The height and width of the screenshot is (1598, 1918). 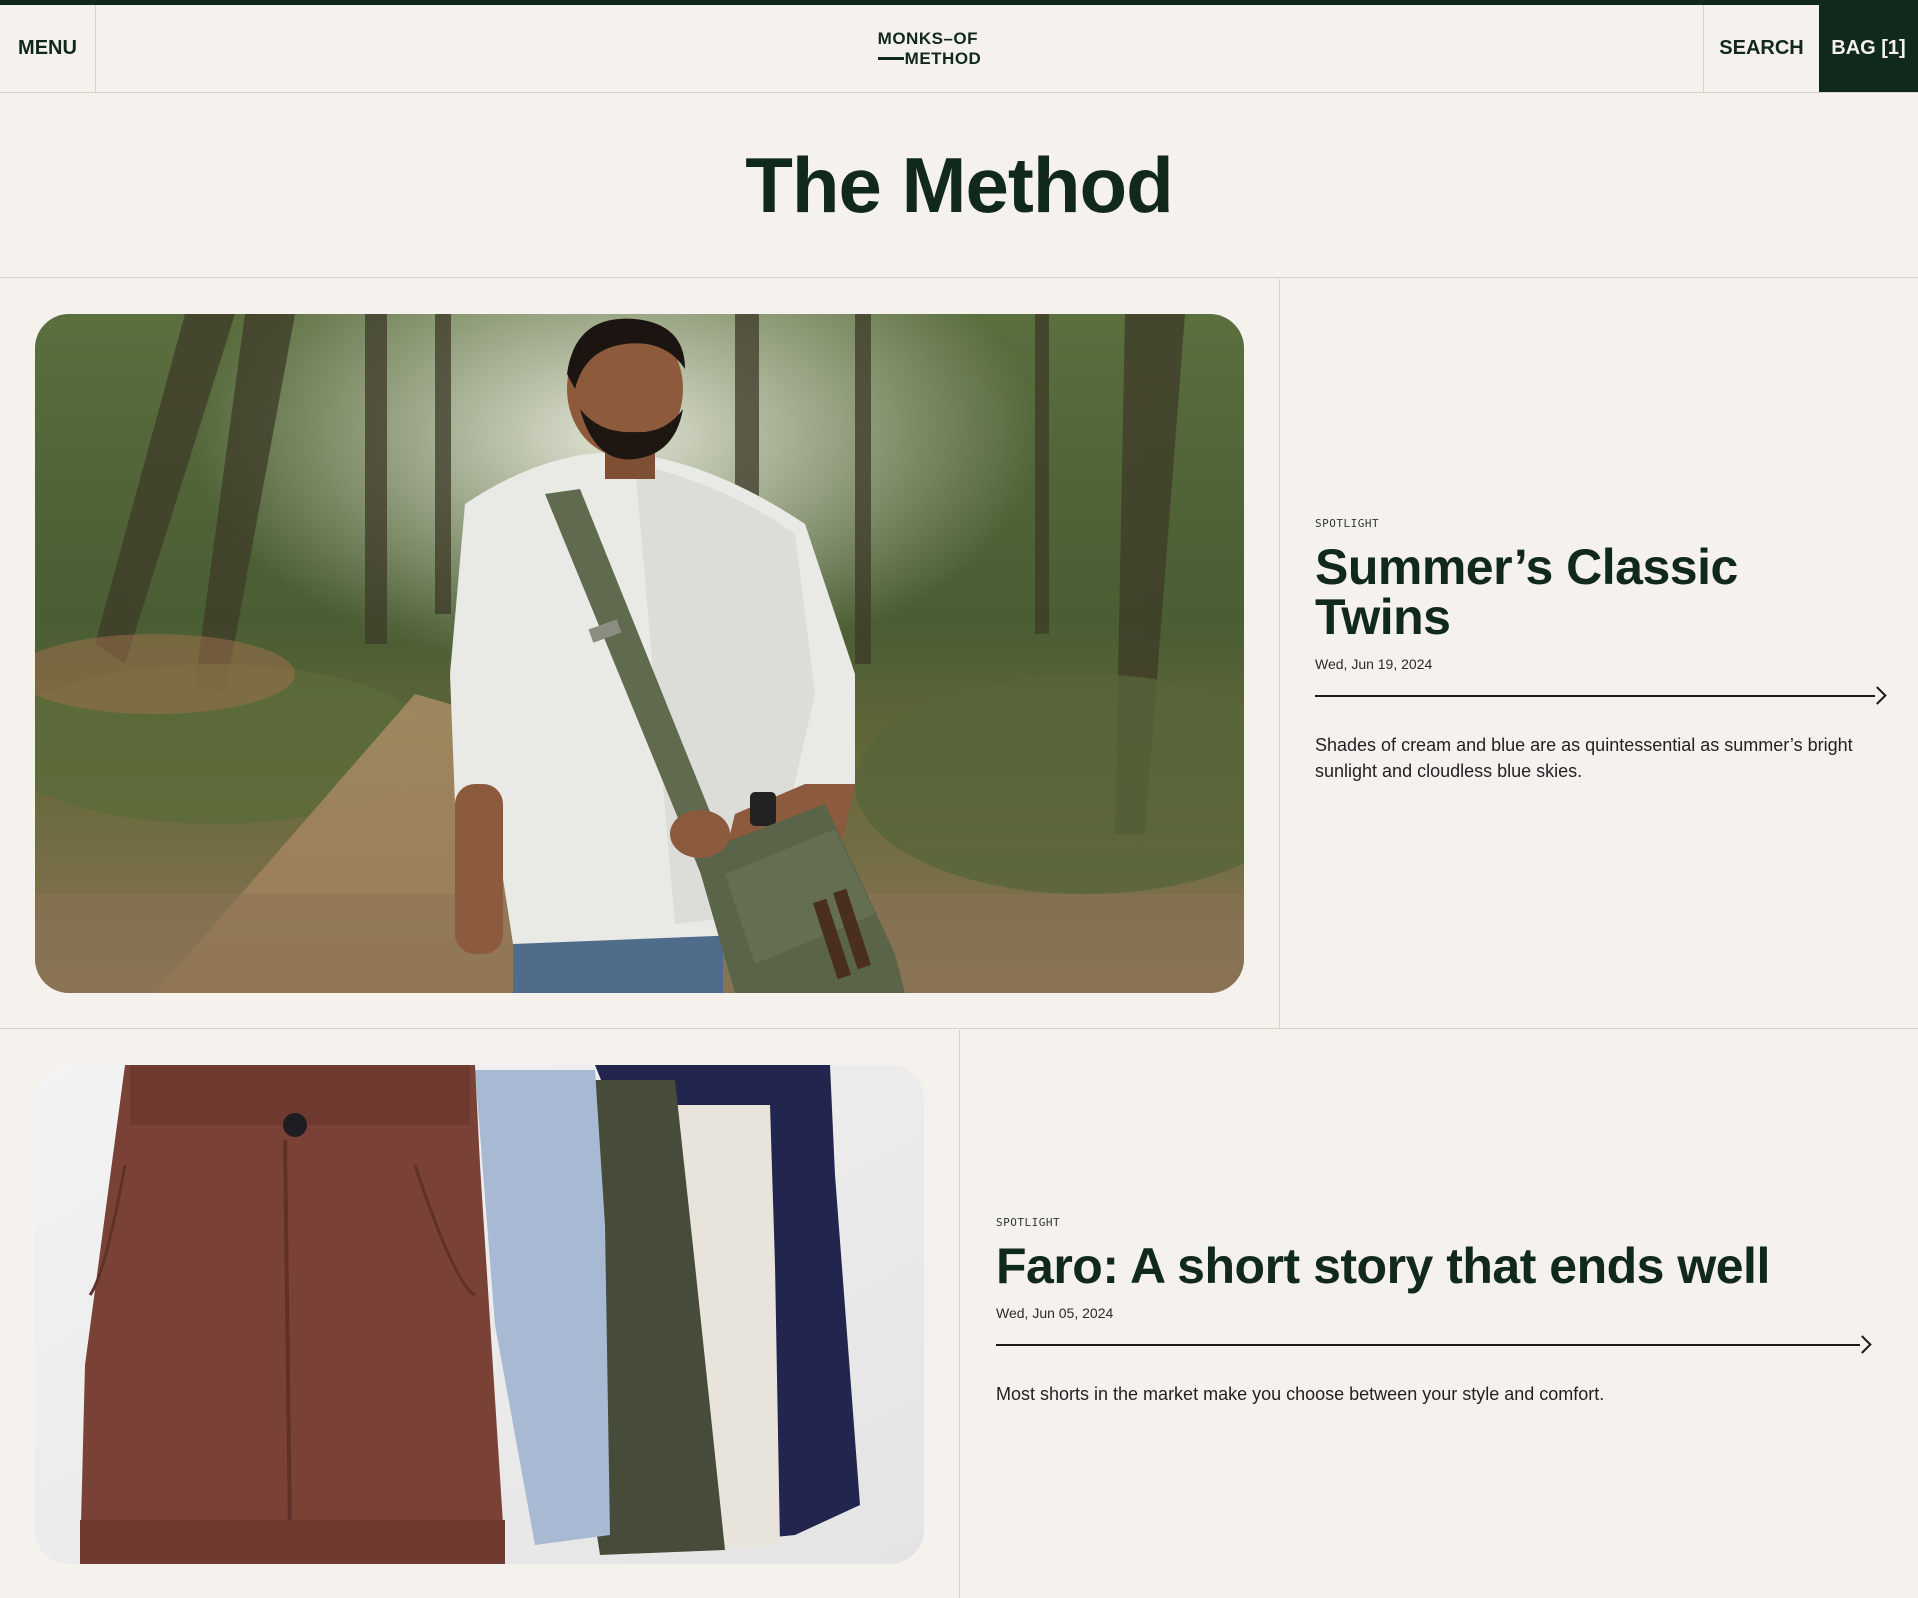 What do you see at coordinates (943, 58) in the screenshot?
I see `logo-line-2: METHOD` at bounding box center [943, 58].